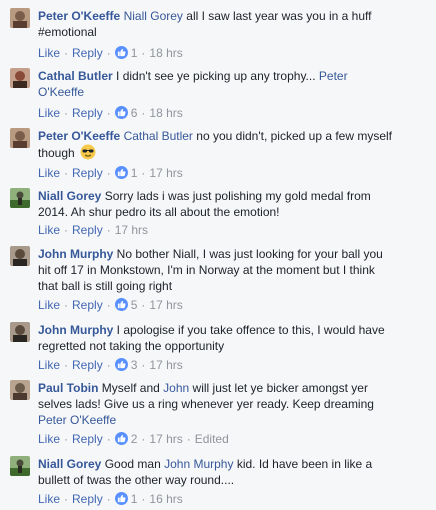 This screenshot has width=436, height=510. Describe the element at coordinates (212, 439) in the screenshot. I see `edited-label: Edited` at that location.